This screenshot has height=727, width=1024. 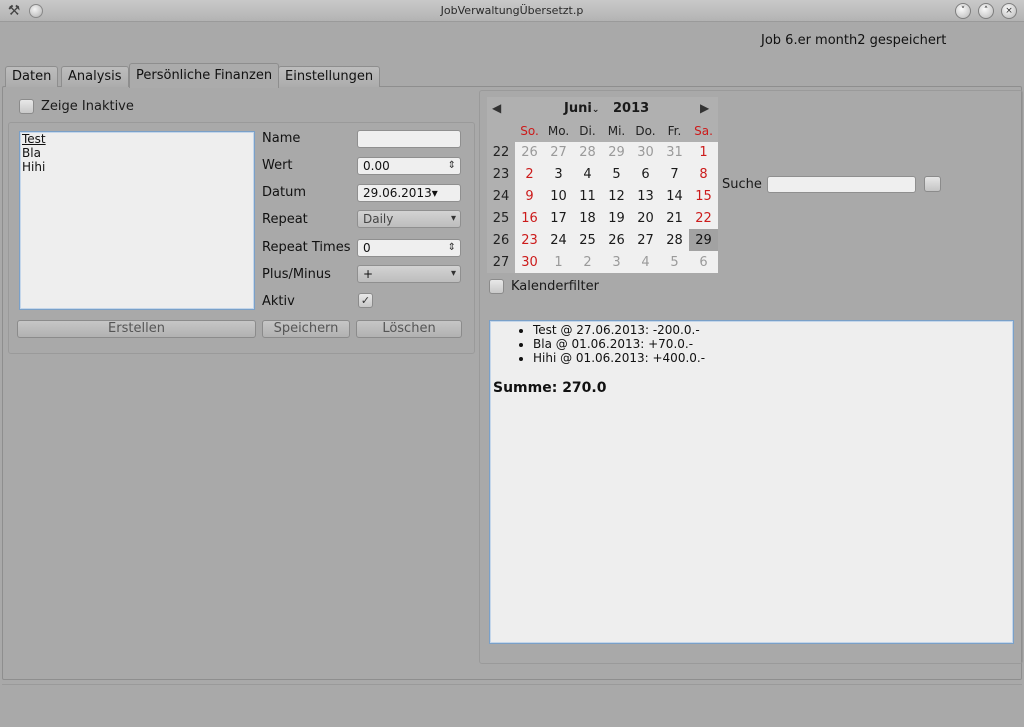 I want to click on week-number: 27, so click(x=501, y=262).